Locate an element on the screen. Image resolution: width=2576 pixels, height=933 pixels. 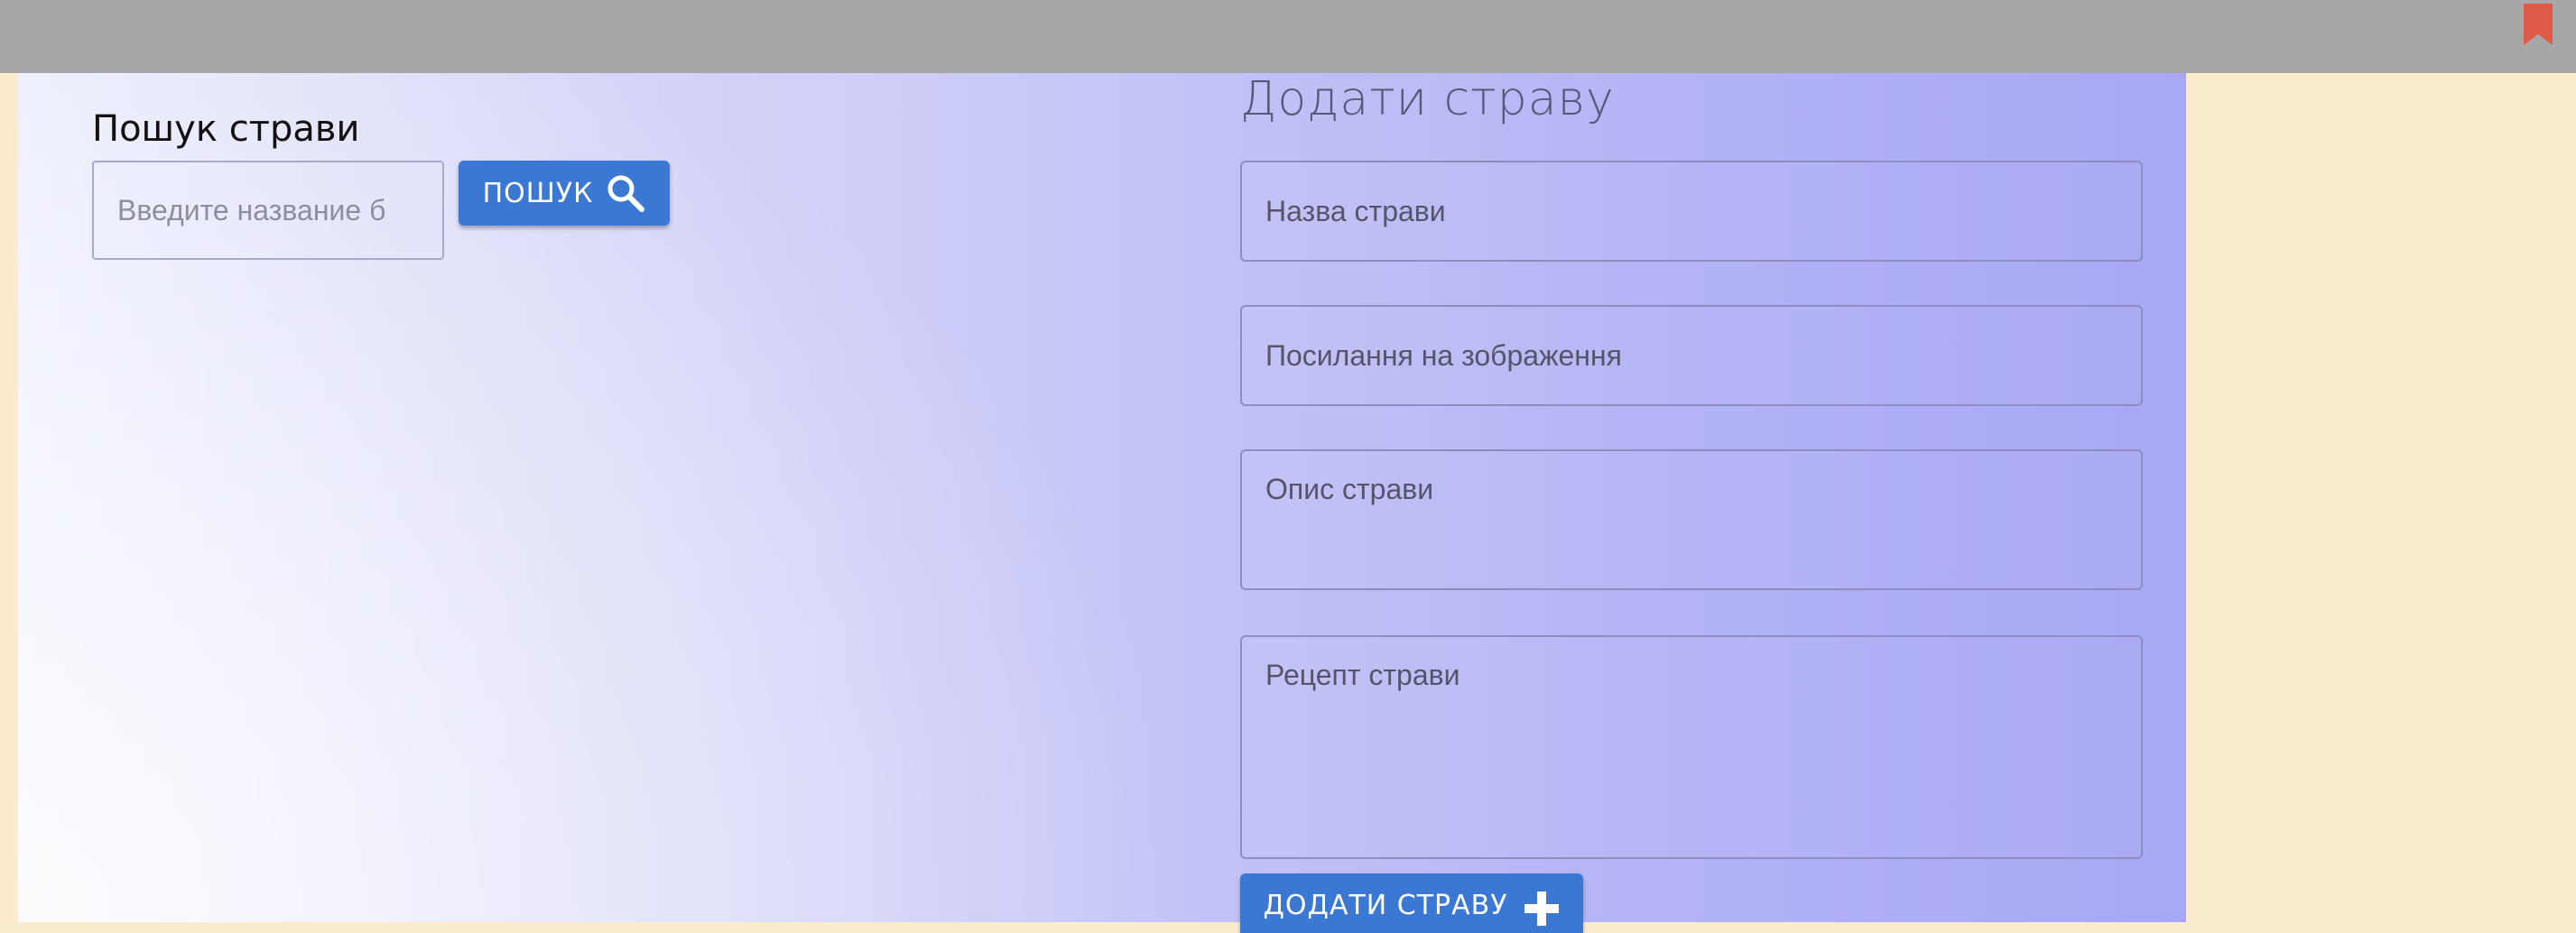
dish-description-field is located at coordinates (1692, 519).